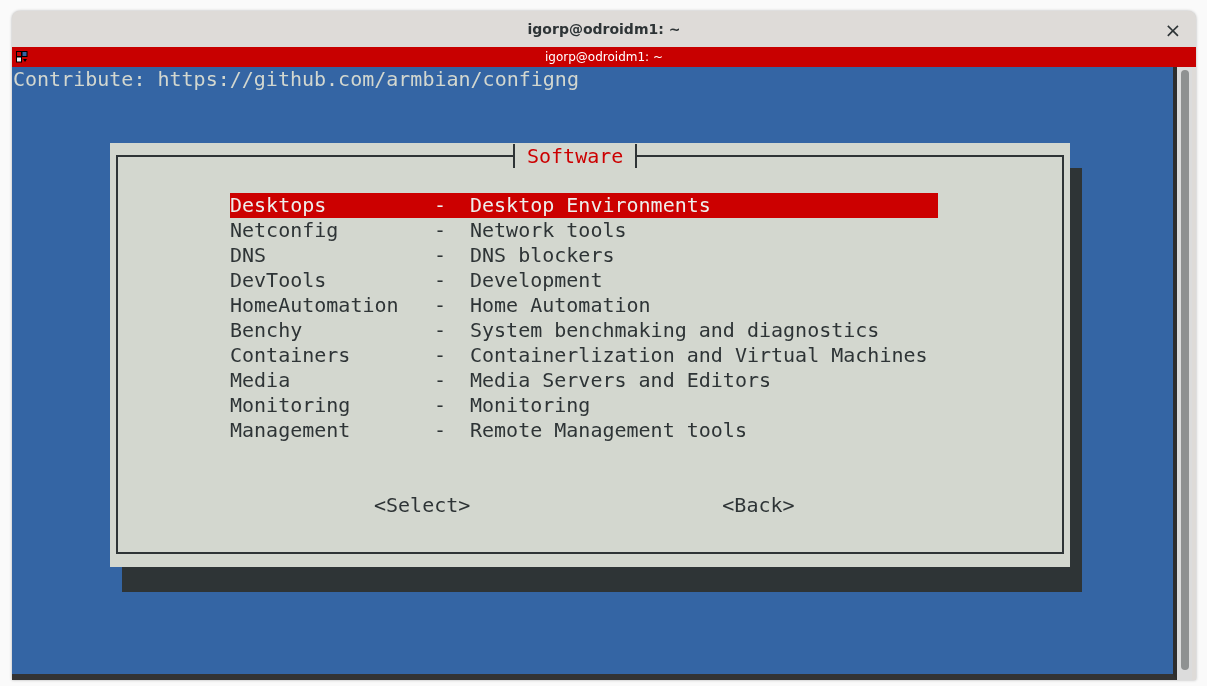  What do you see at coordinates (422, 505) in the screenshot?
I see `dialog-button: <Select>` at bounding box center [422, 505].